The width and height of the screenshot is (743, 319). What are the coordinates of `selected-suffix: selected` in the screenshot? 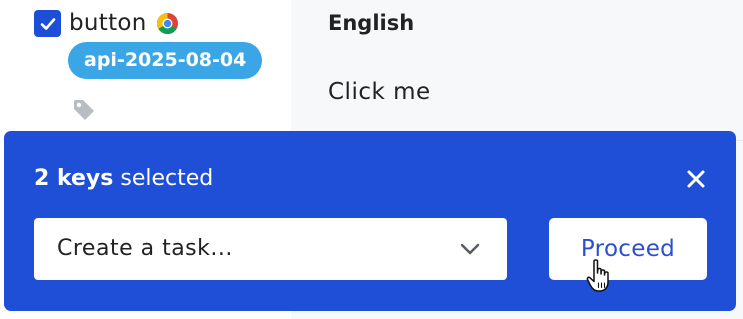 It's located at (163, 178).